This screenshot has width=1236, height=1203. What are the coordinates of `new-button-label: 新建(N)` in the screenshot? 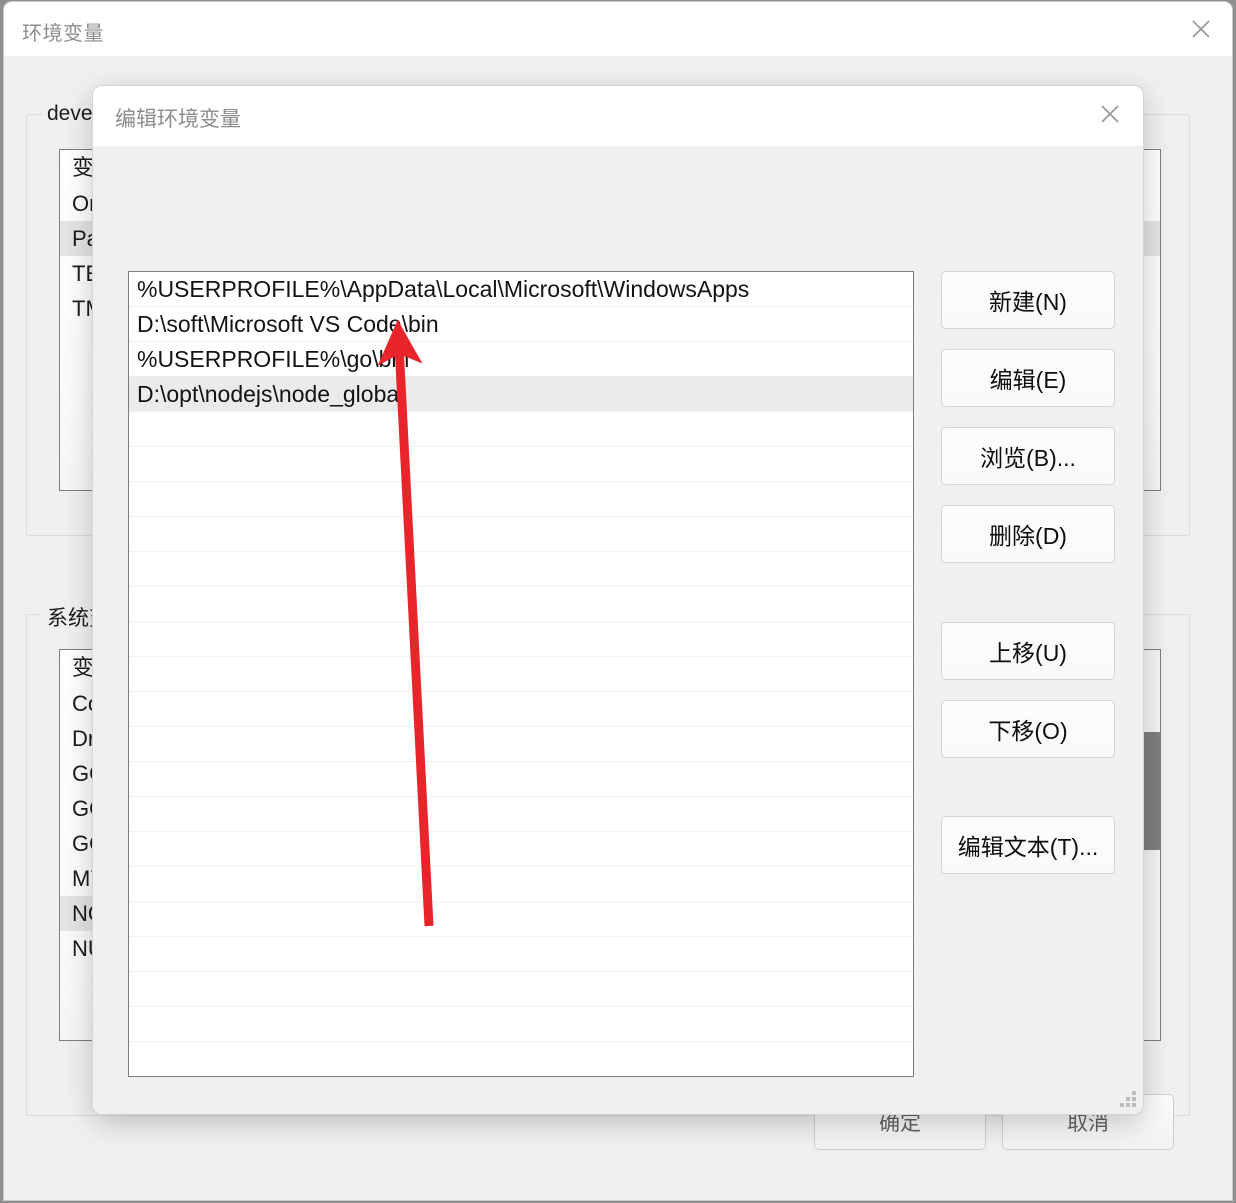 It's located at (1028, 302).